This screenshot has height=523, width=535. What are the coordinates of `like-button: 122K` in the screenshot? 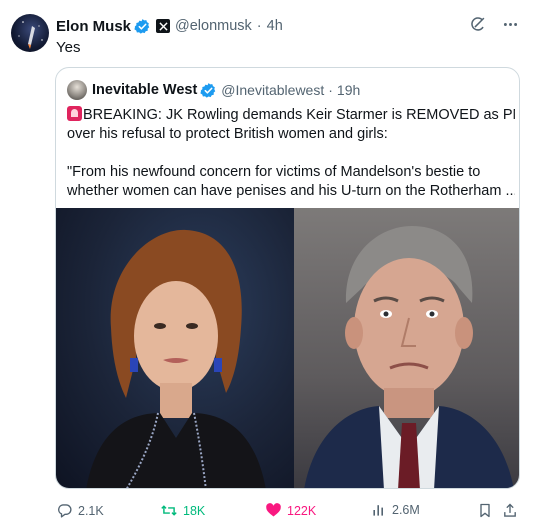 It's located at (290, 510).